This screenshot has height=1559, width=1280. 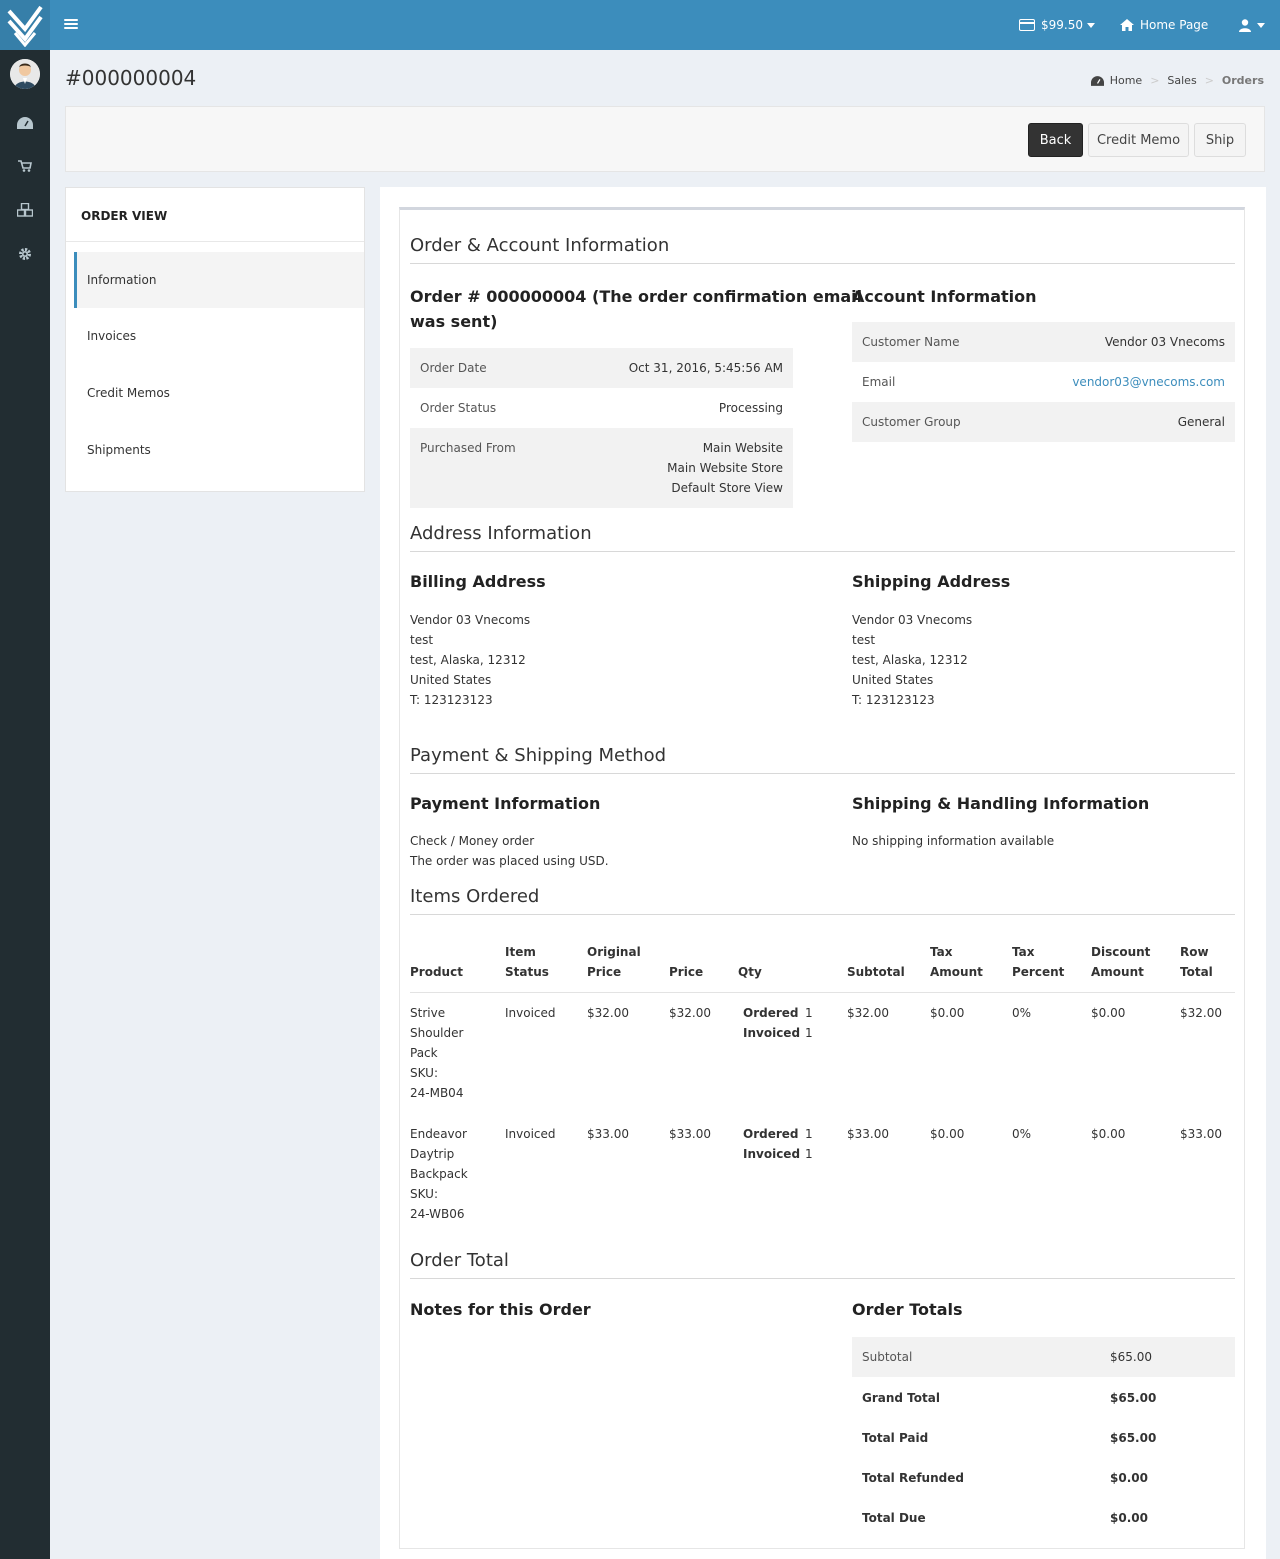 What do you see at coordinates (1174, 25) in the screenshot?
I see `home-page-label: Home Page` at bounding box center [1174, 25].